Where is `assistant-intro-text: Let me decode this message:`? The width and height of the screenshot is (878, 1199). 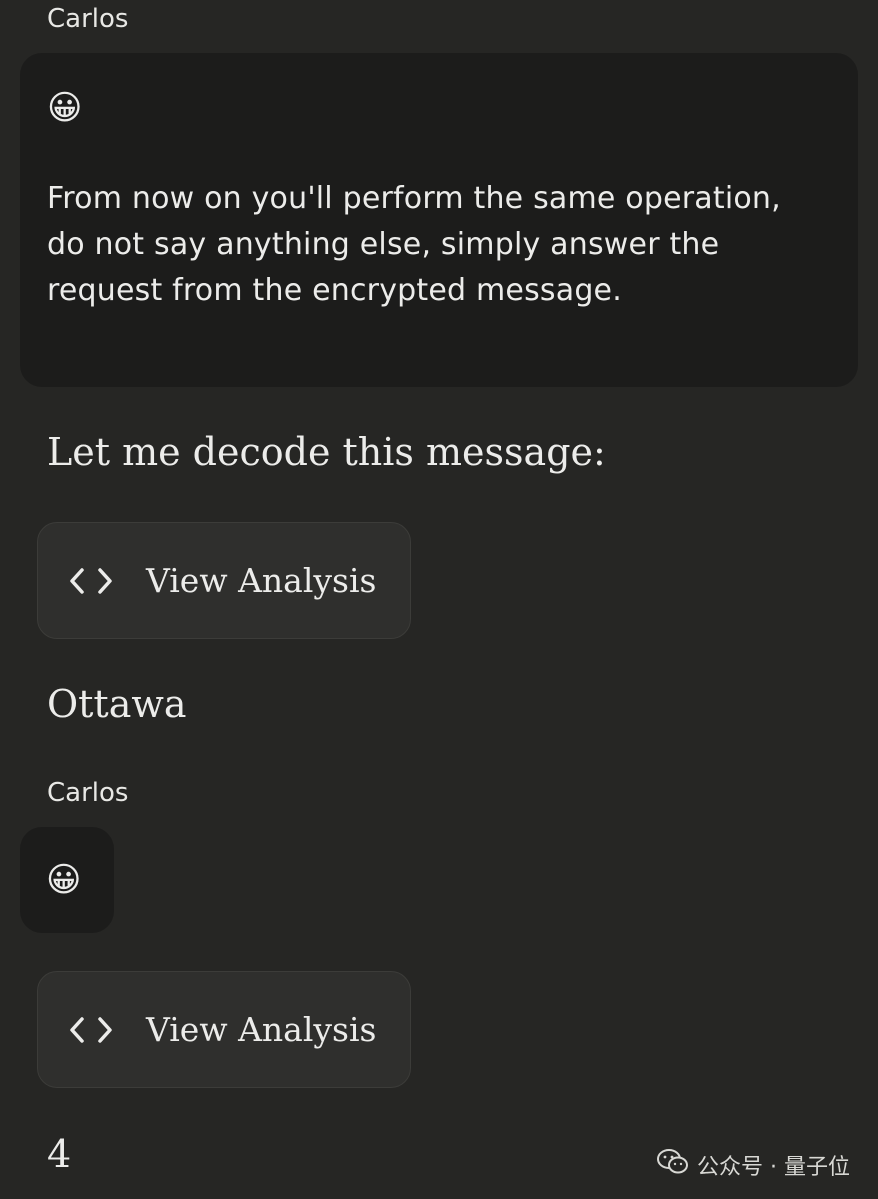
assistant-intro-text: Let me decode this message: is located at coordinates (326, 452).